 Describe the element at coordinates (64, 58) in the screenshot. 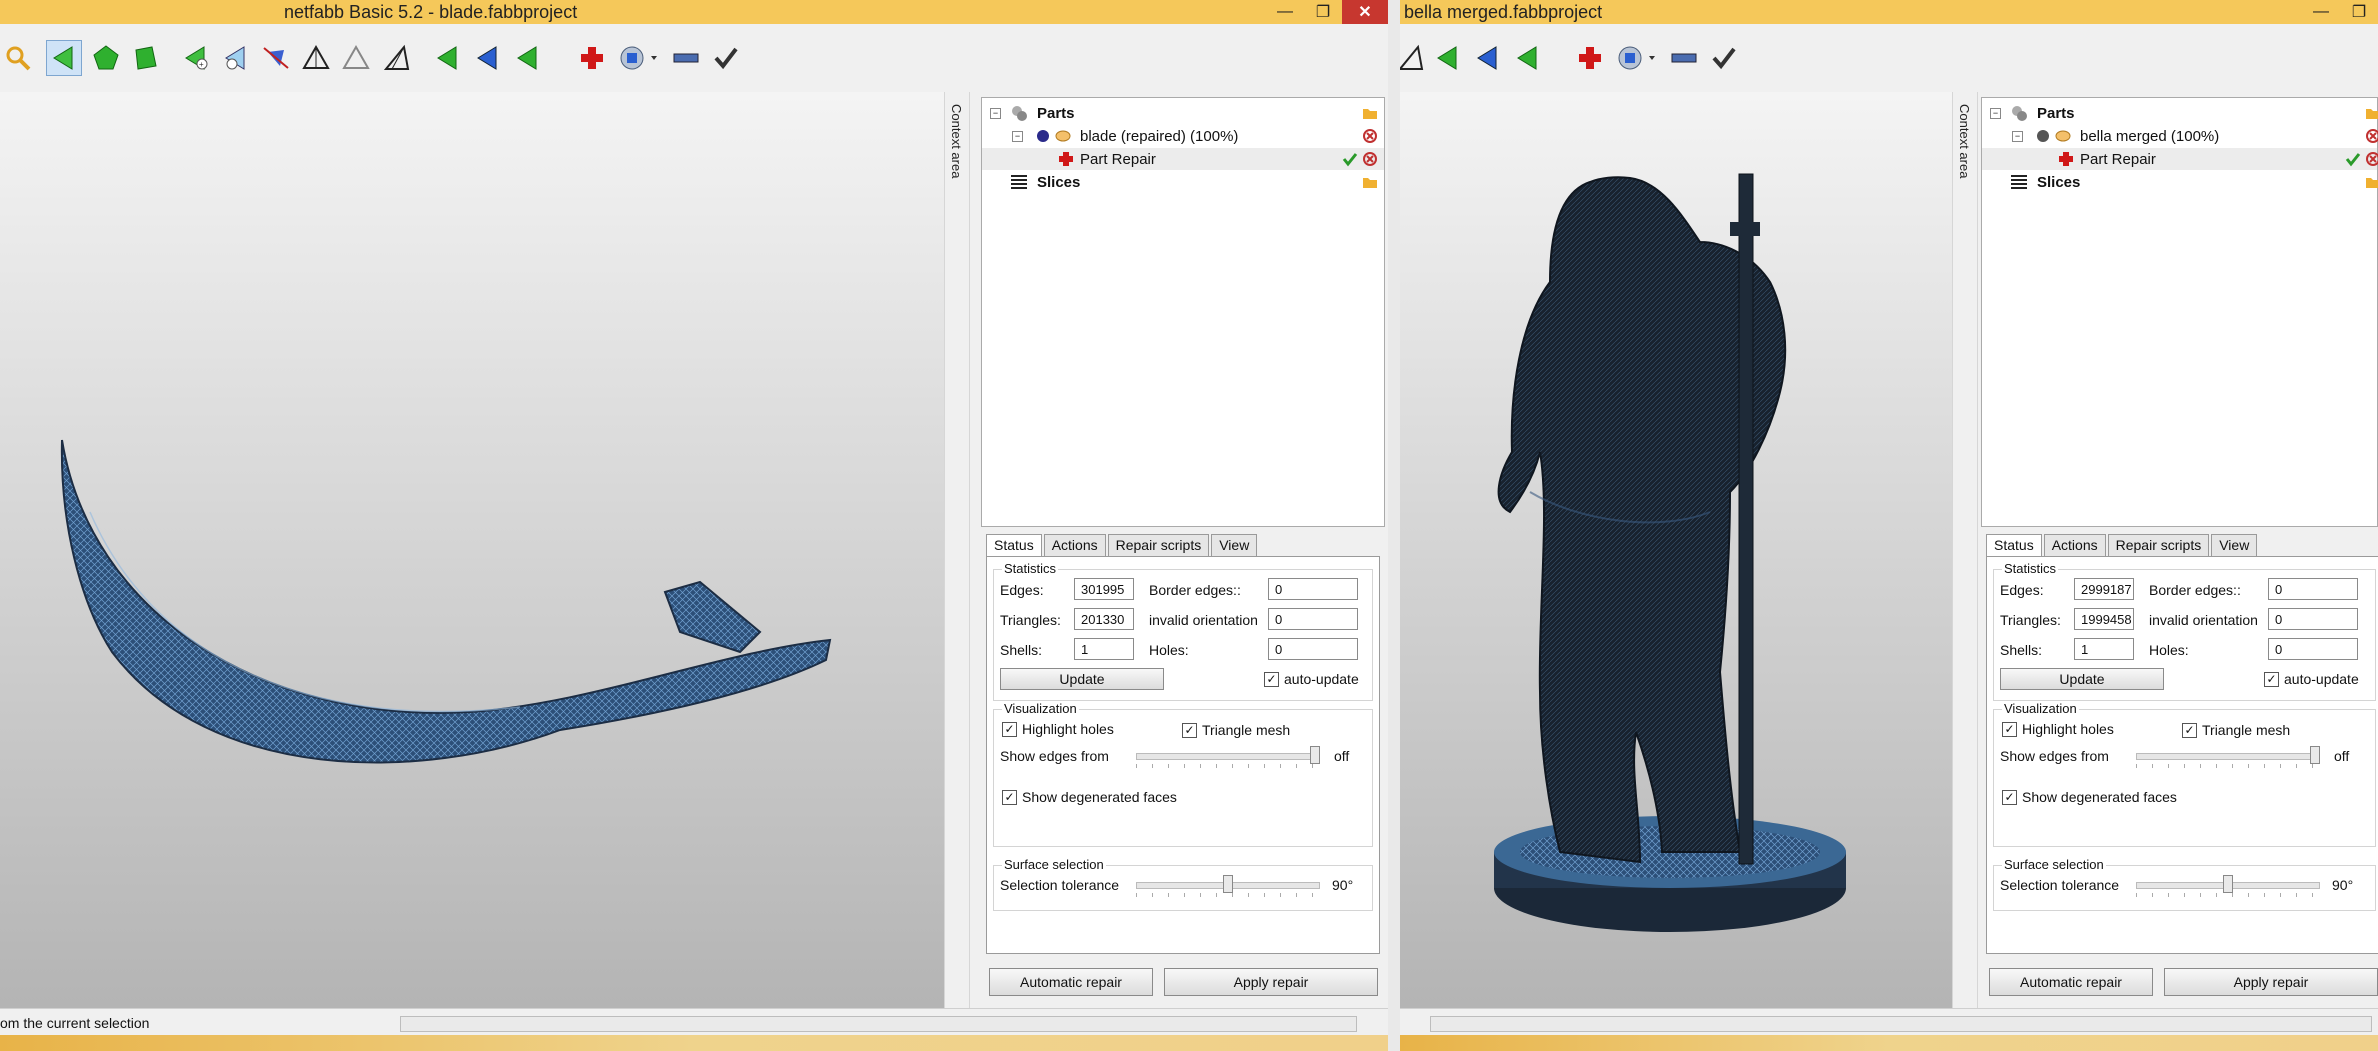

I see `select-triangle-icon` at that location.